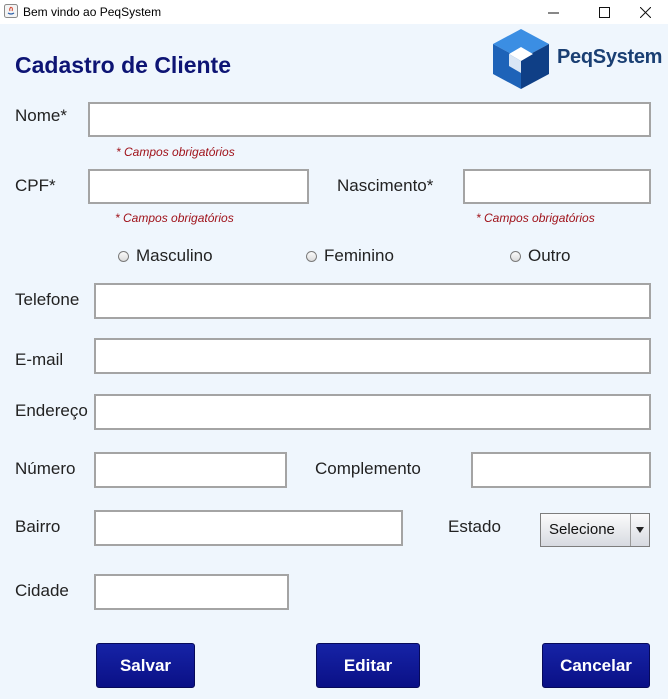 This screenshot has width=668, height=699. I want to click on bairro-label: Bairro, so click(38, 526).